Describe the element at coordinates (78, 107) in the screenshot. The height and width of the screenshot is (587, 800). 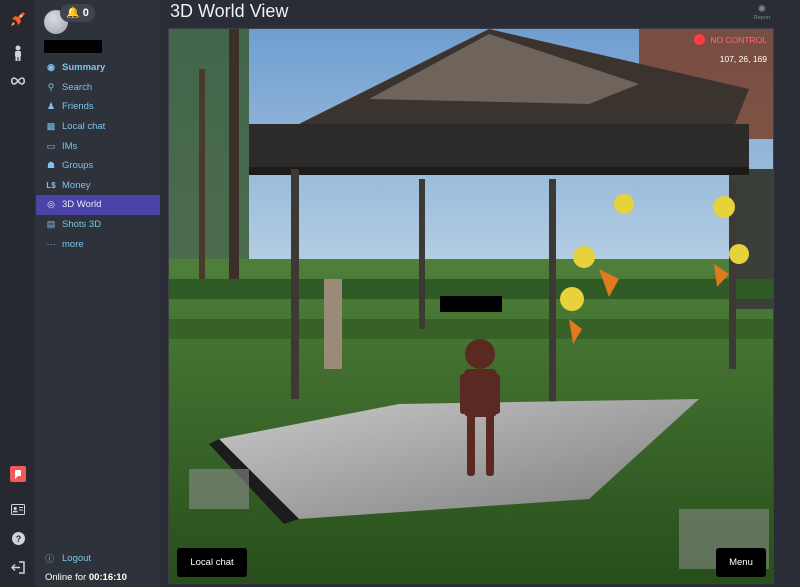
I see `nav-item-label: Friends` at that location.